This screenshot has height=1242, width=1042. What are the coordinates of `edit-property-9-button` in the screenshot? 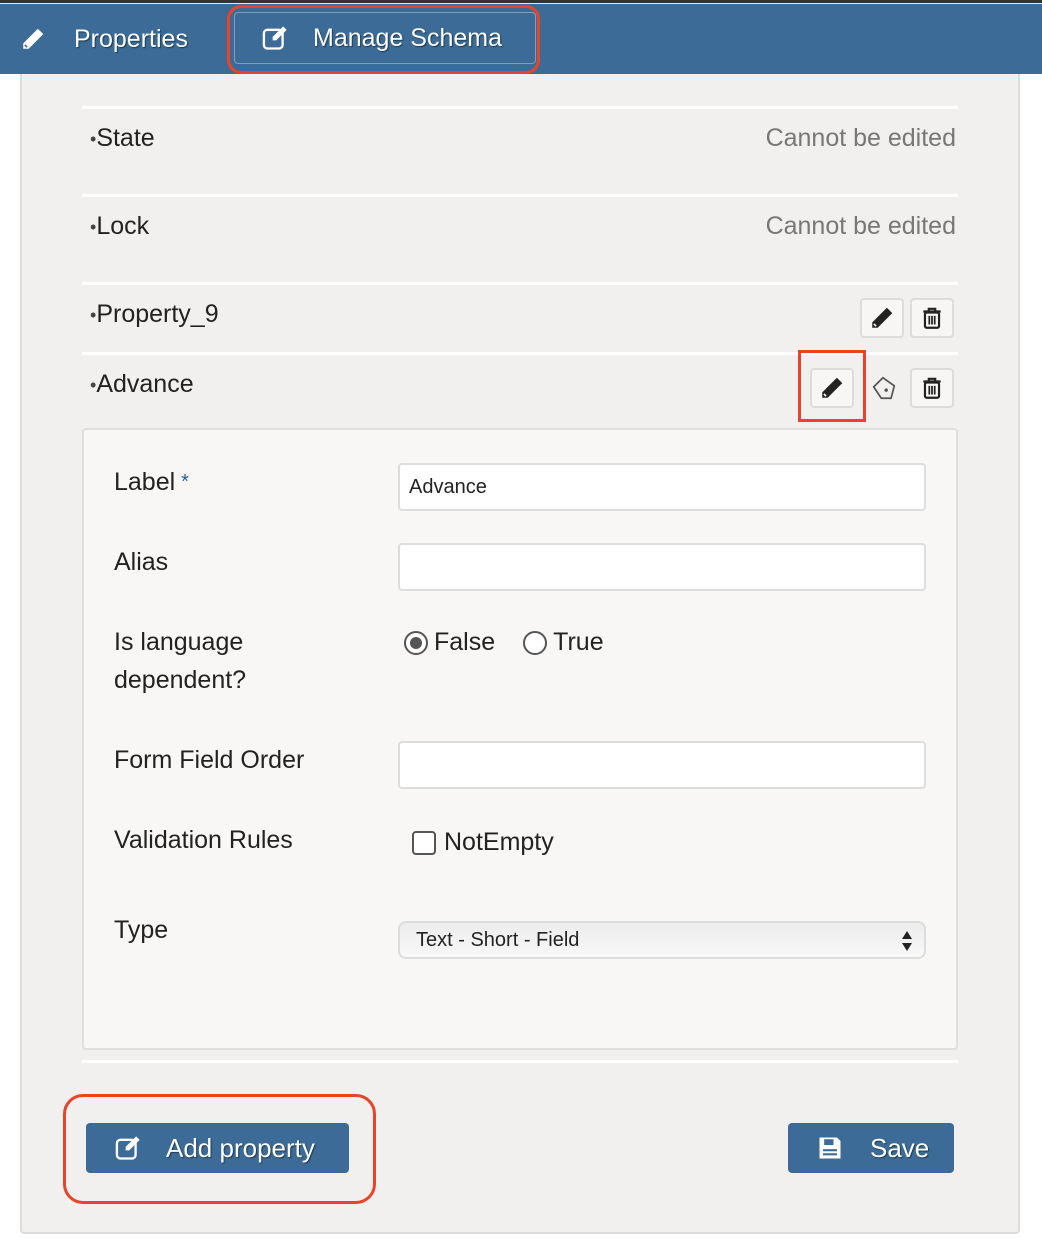 It's located at (882, 318).